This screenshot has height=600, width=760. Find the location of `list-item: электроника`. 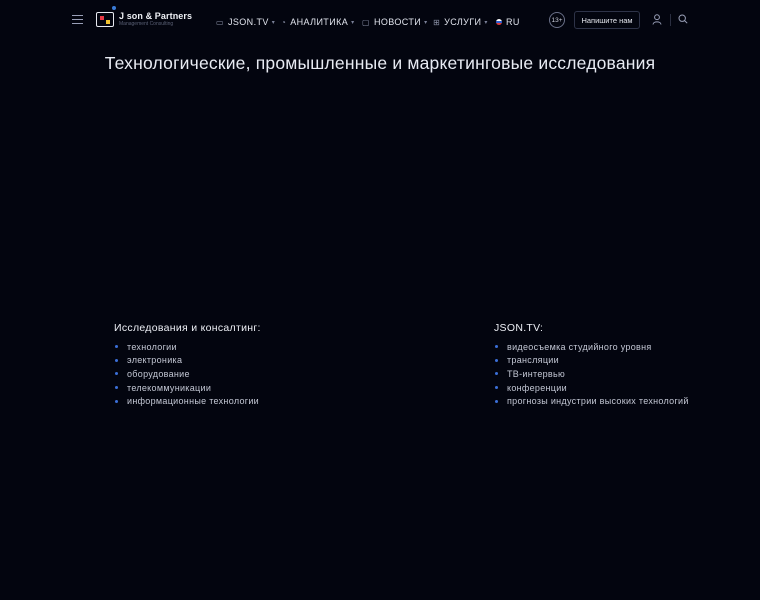

list-item: электроника is located at coordinates (187, 361).